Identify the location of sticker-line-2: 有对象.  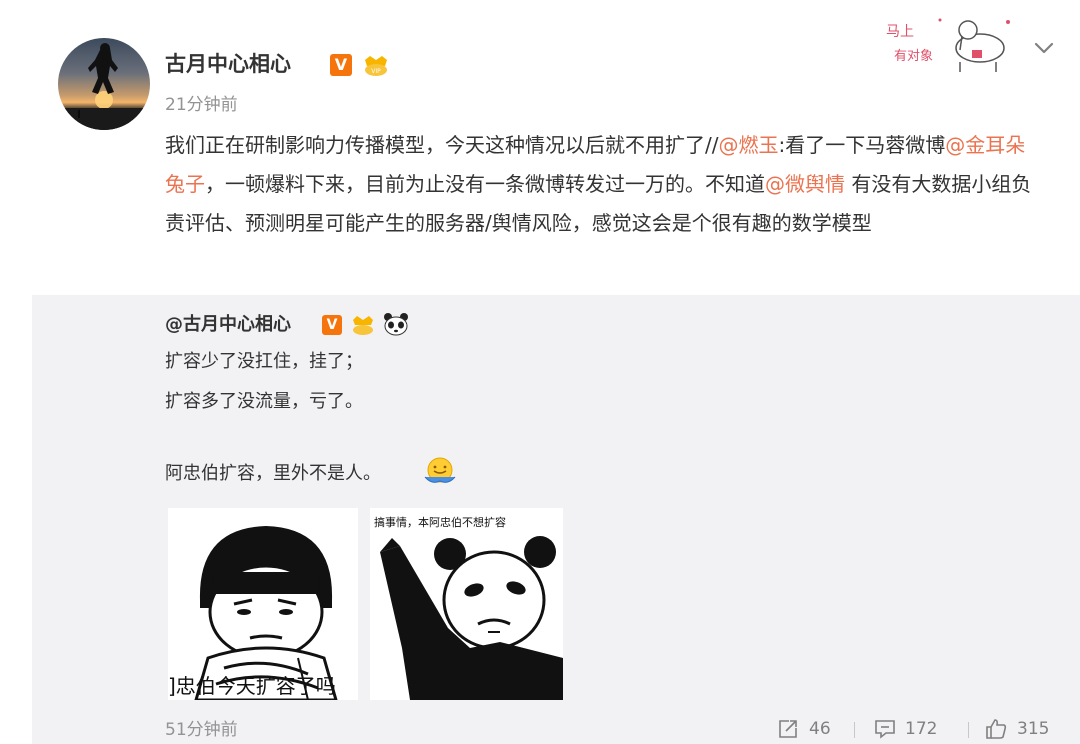
(913, 56).